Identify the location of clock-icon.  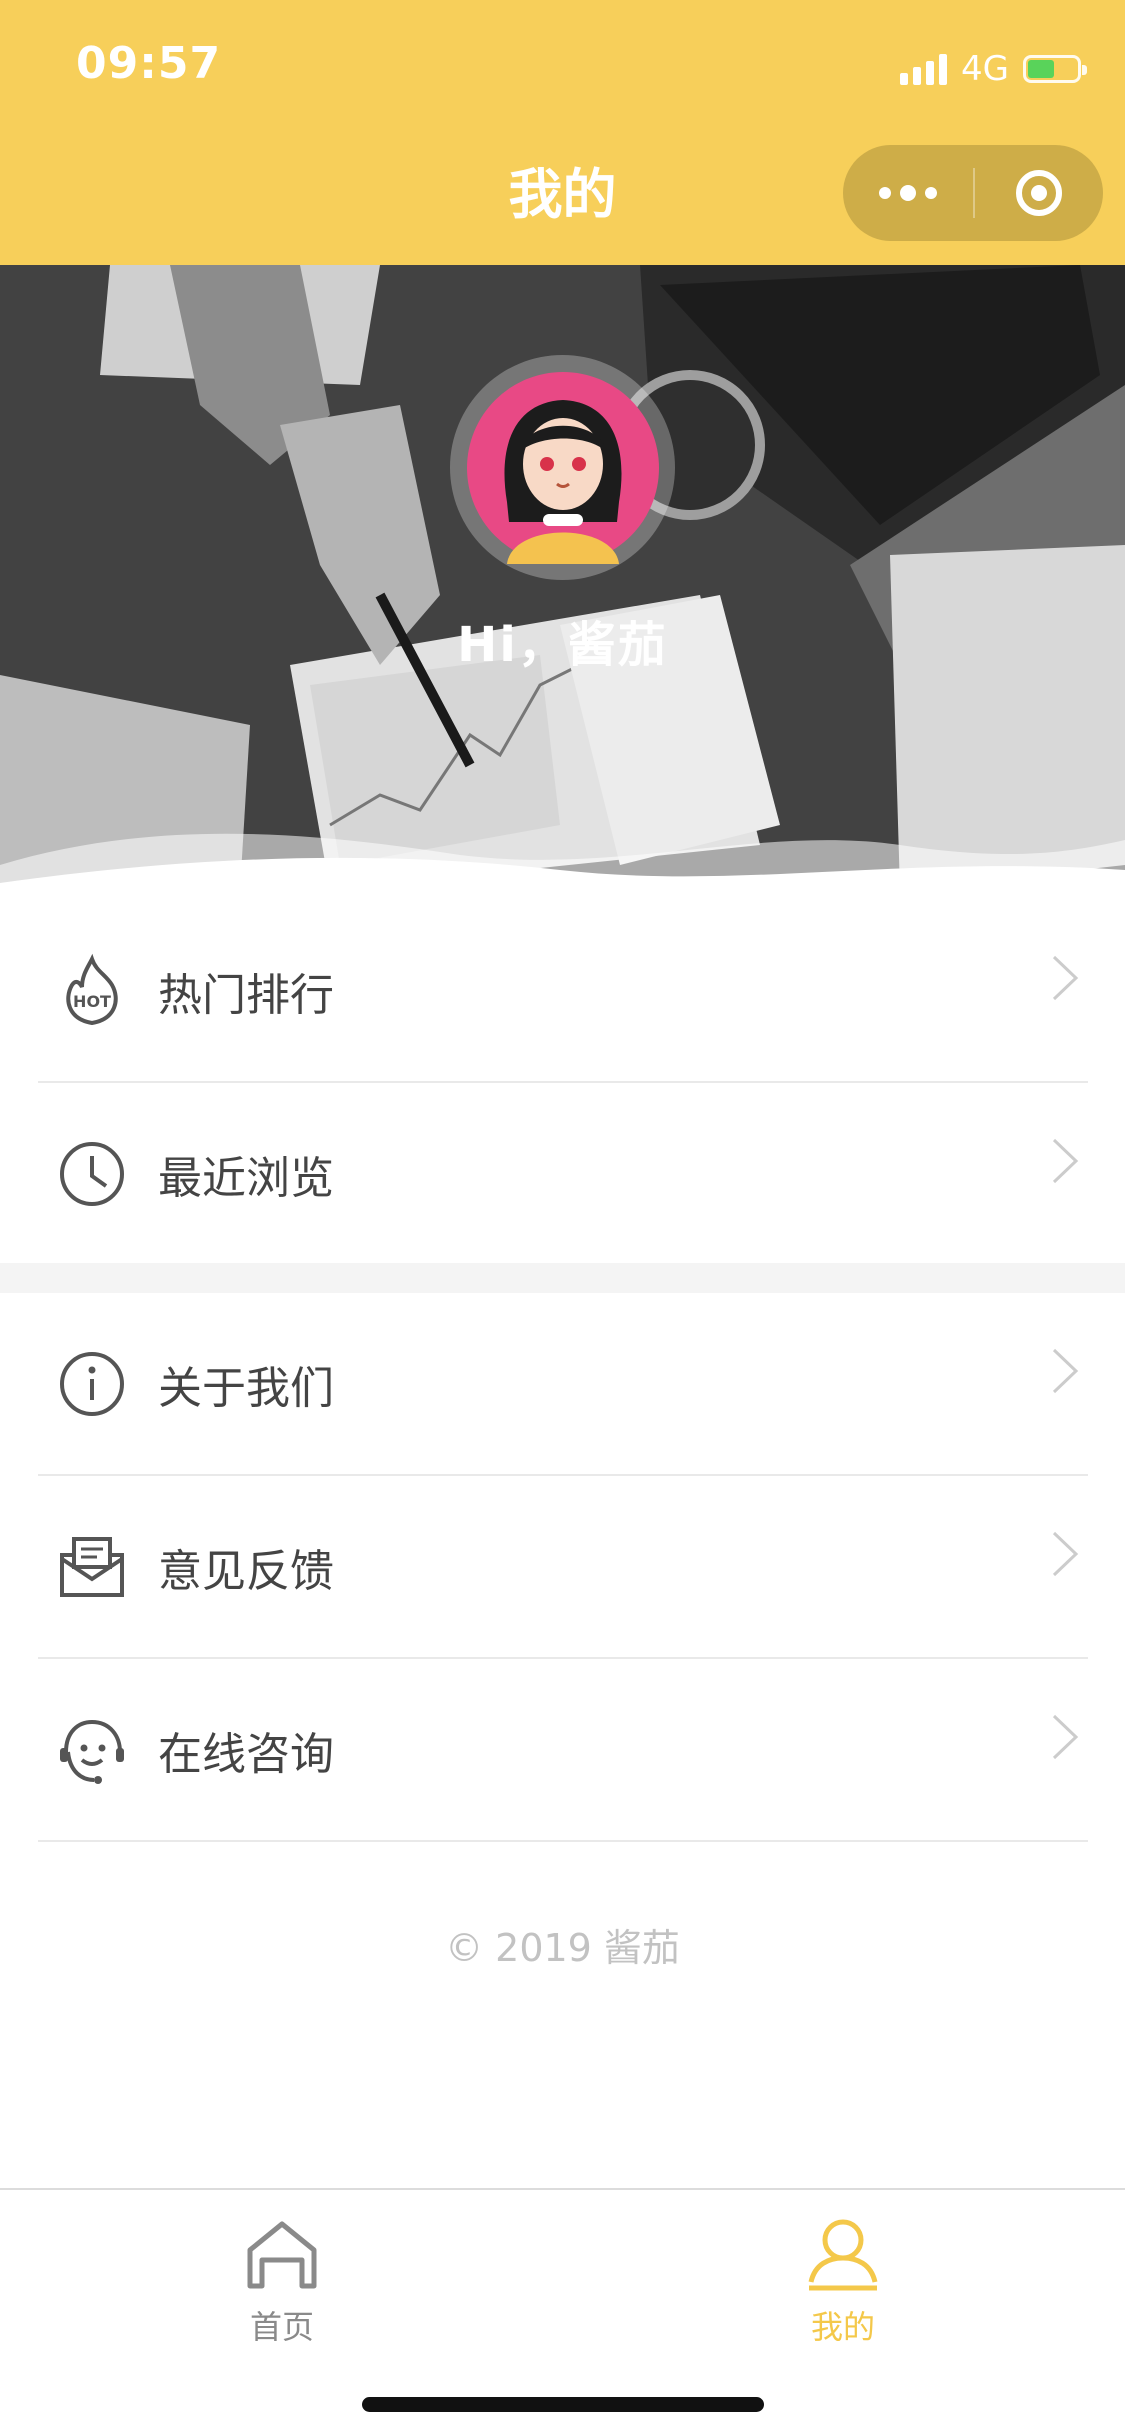
(92, 1173).